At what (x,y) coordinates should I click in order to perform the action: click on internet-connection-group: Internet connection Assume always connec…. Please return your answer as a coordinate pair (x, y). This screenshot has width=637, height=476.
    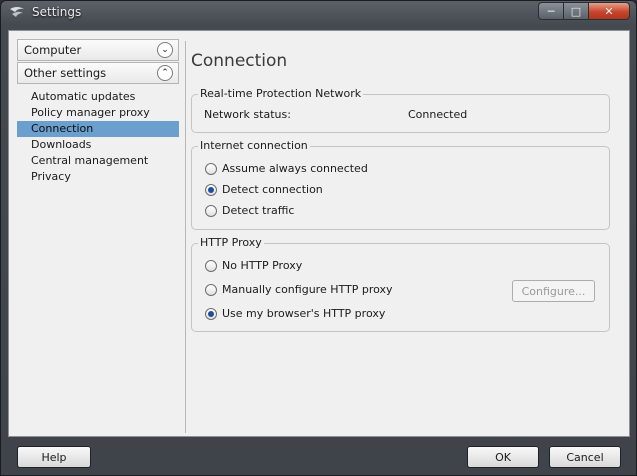
    Looking at the image, I should click on (400, 184).